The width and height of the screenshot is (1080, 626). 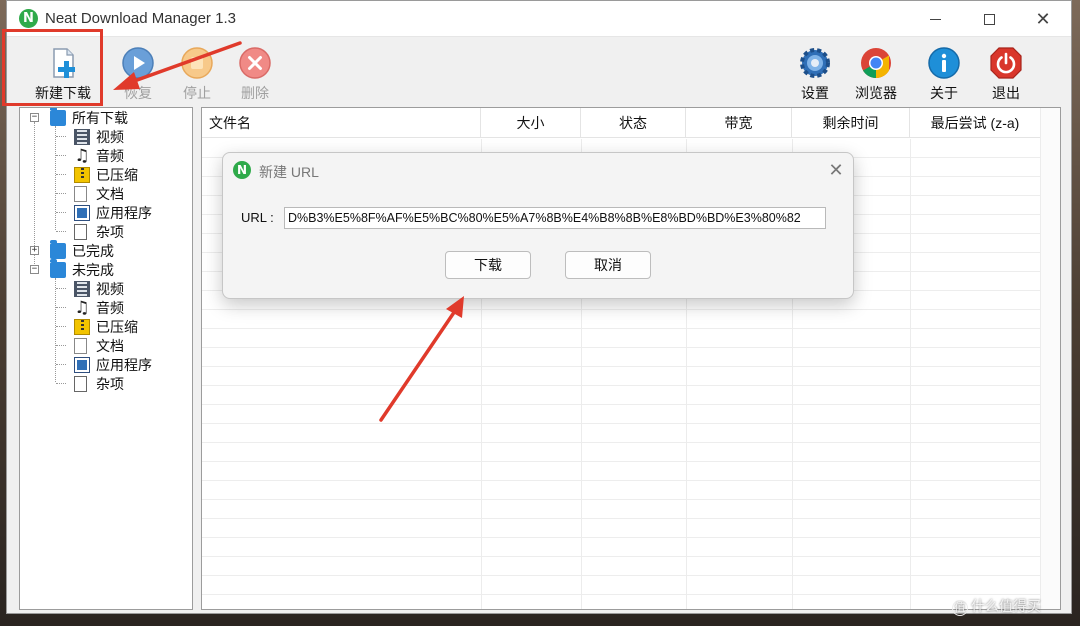 What do you see at coordinates (341, 123) in the screenshot?
I see `column-header-filename: 文件名` at bounding box center [341, 123].